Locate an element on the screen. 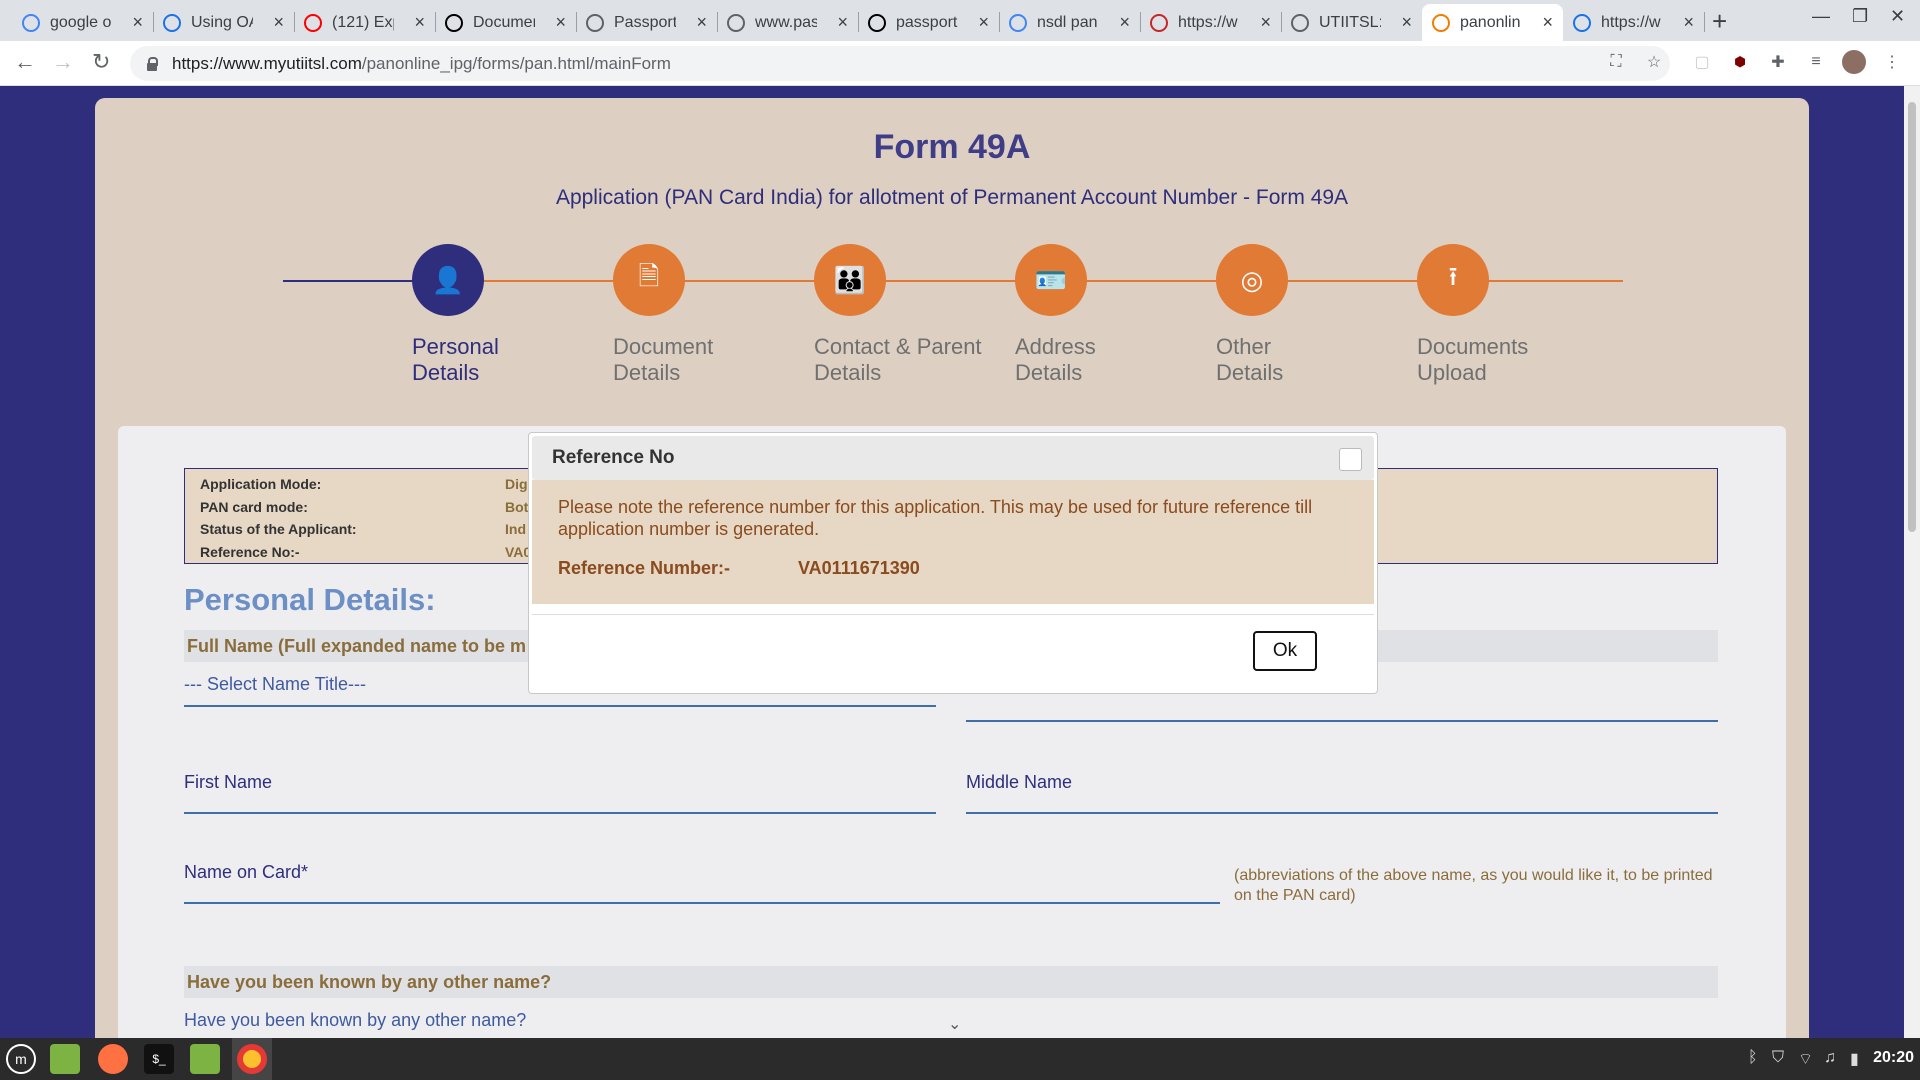 The height and width of the screenshot is (1080, 1920). browser-tab: Passport × is located at coordinates (647, 22).